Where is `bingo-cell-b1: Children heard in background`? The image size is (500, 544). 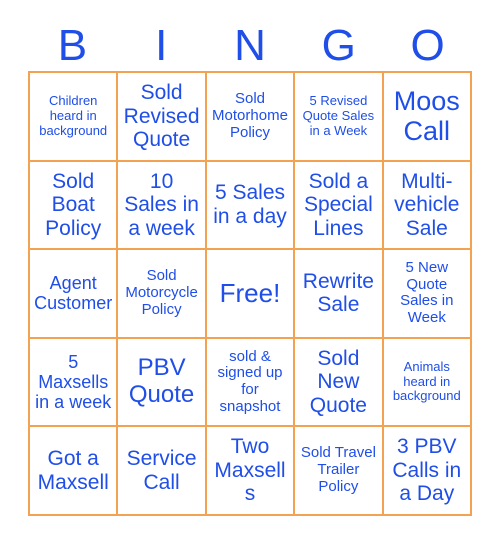
bingo-cell-b1: Children heard in background is located at coordinates (74, 117).